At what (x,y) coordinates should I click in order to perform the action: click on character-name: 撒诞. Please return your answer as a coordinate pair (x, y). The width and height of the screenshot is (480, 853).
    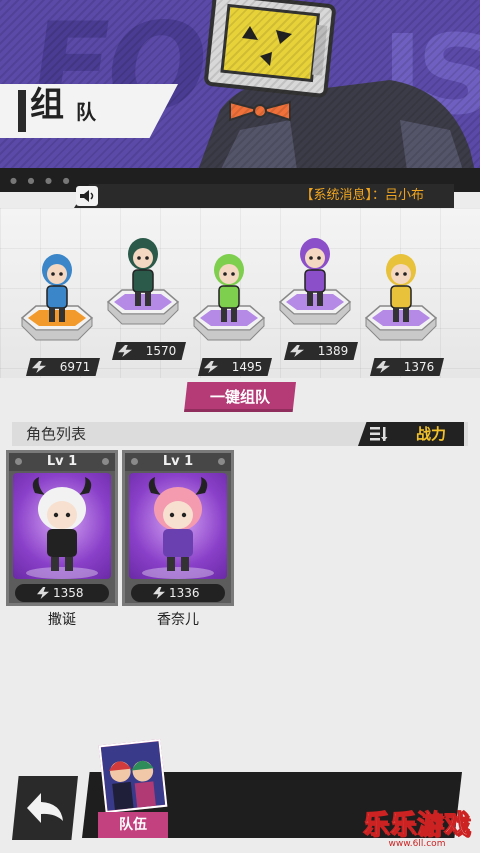
    Looking at the image, I should click on (62, 620).